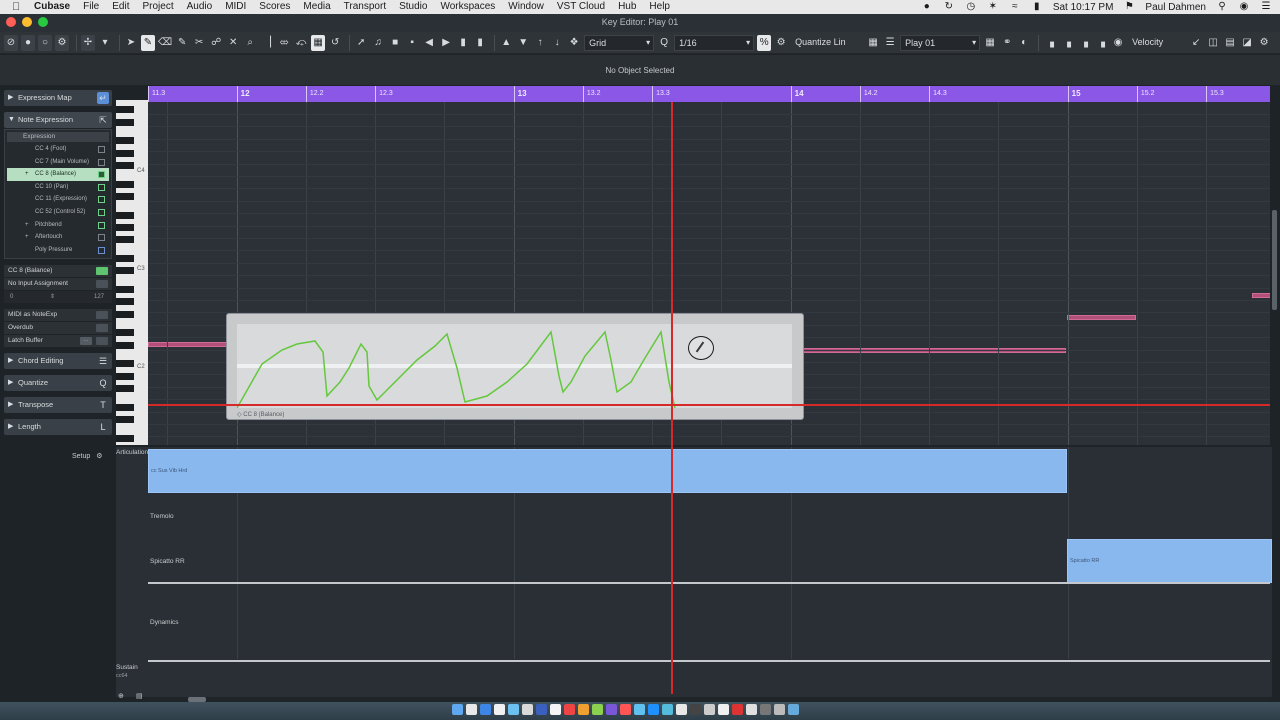 Image resolution: width=1280 pixels, height=720 pixels. What do you see at coordinates (557, 43) in the screenshot?
I see `move-down-icon: ↓` at bounding box center [557, 43].